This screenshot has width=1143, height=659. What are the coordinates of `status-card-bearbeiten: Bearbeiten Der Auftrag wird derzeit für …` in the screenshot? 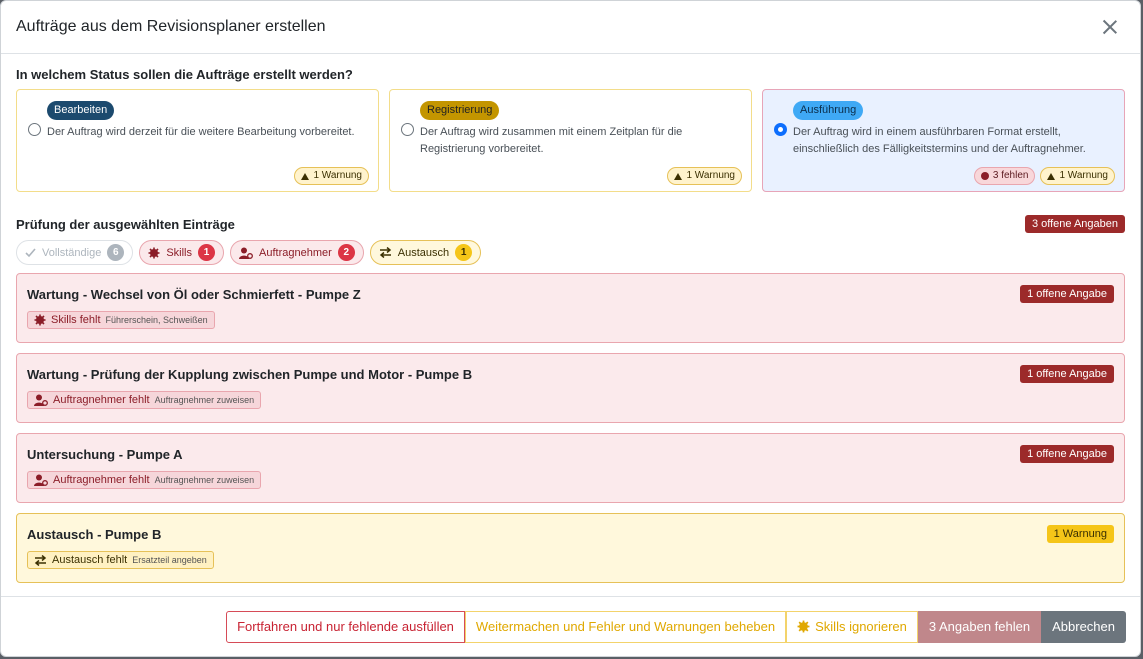 It's located at (197, 140).